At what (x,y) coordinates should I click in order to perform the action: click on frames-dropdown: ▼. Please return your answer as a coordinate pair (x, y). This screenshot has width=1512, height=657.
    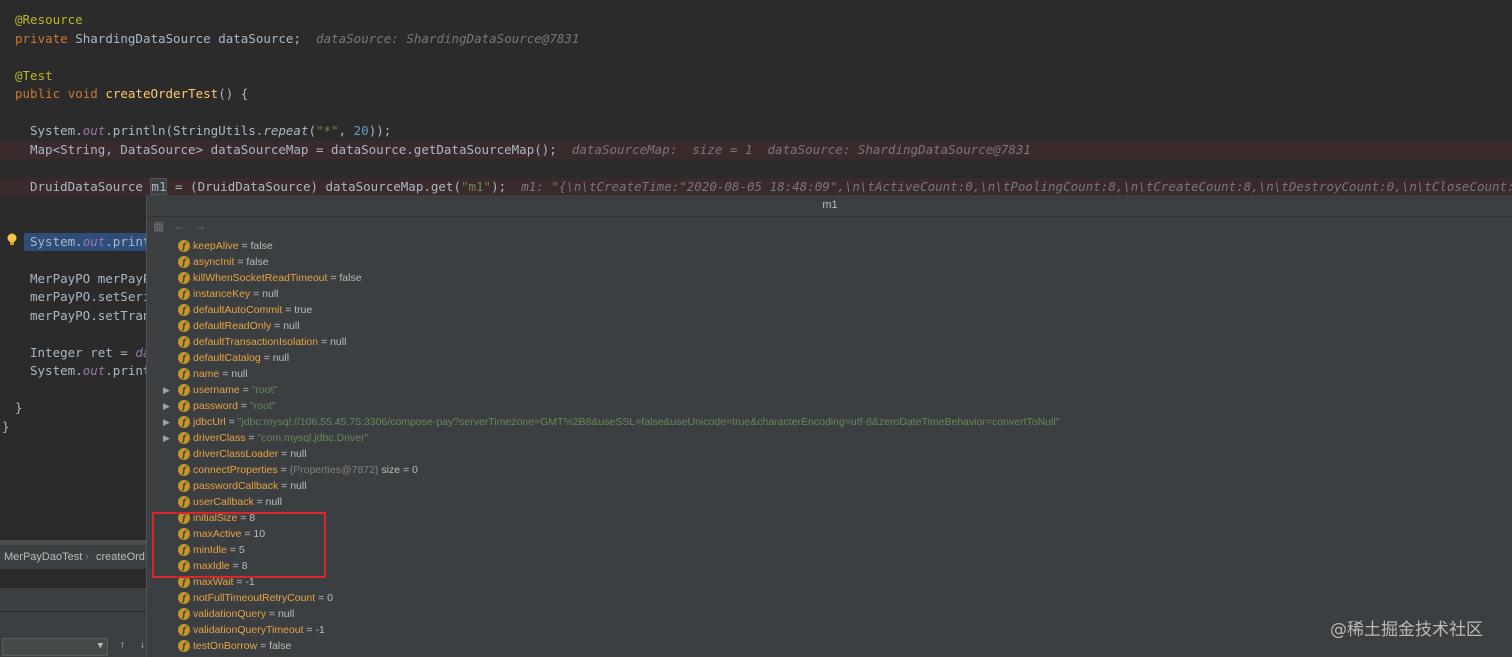
    Looking at the image, I should click on (55, 647).